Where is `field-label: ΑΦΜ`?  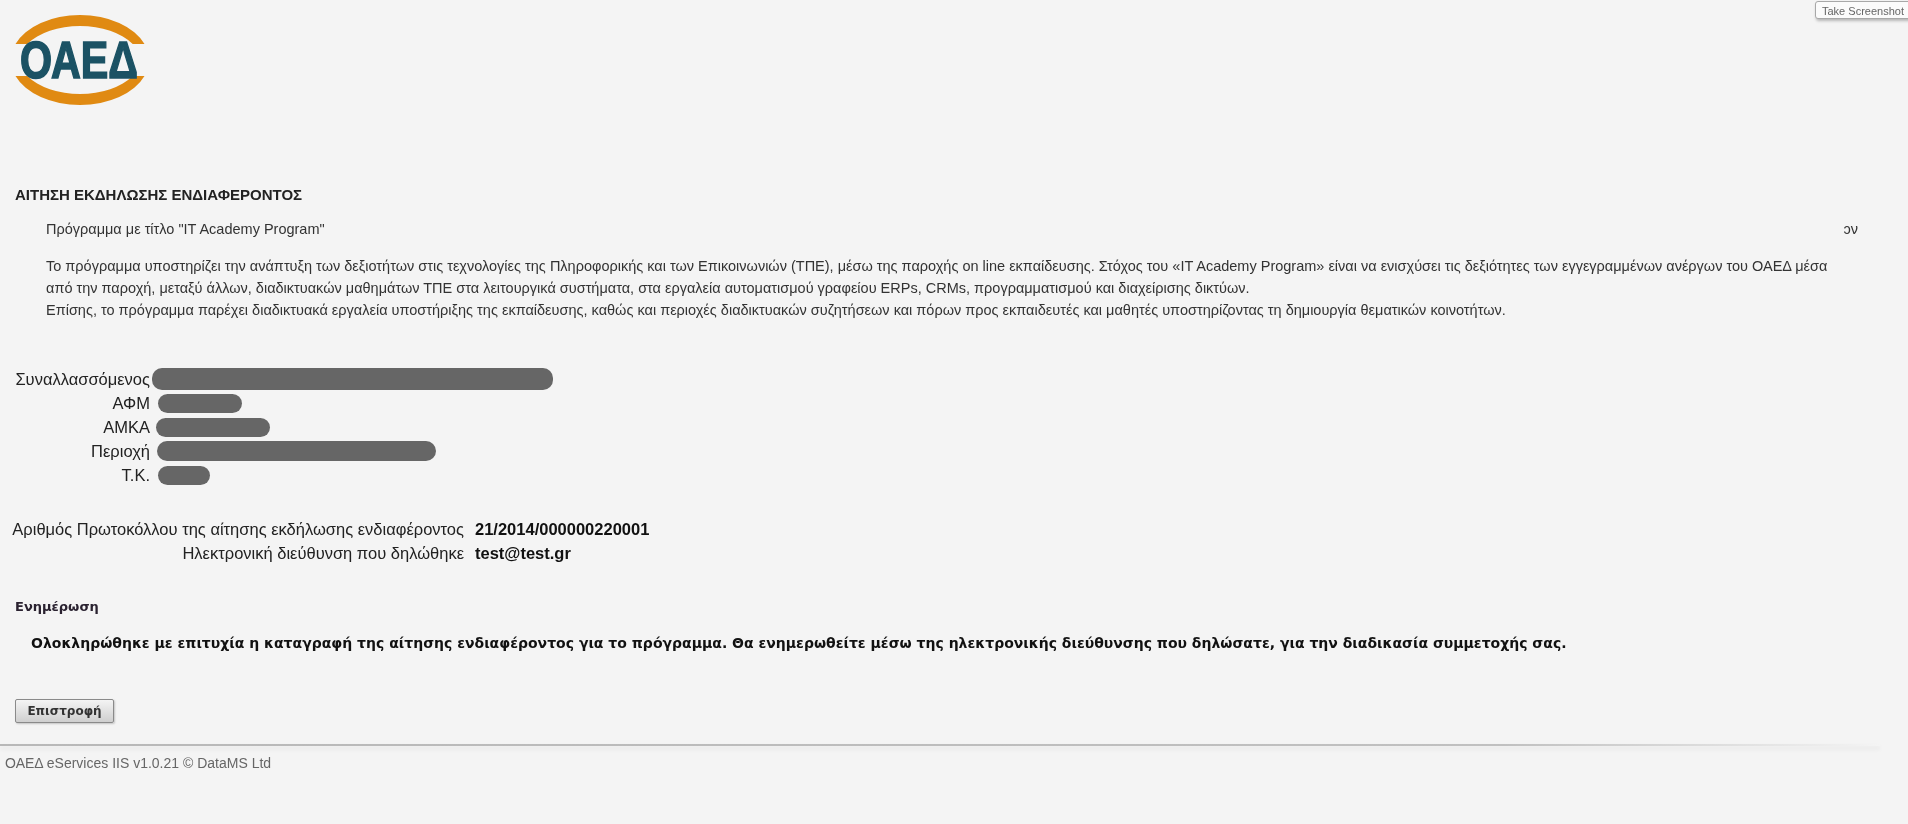 field-label: ΑΦΜ is located at coordinates (130, 403).